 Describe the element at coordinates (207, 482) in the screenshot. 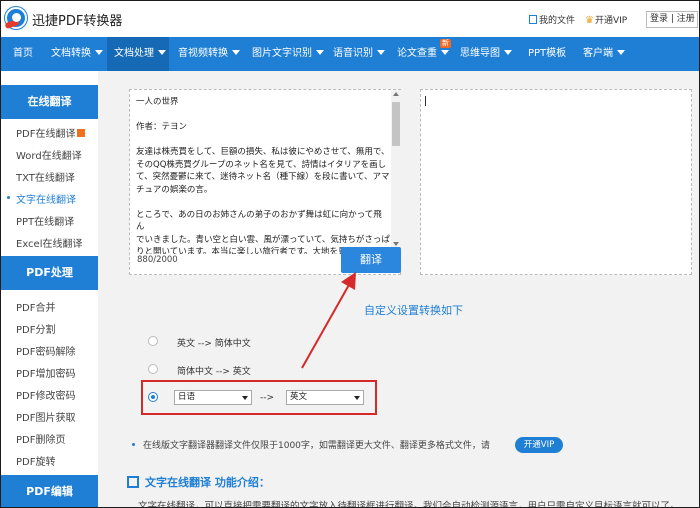

I see `intro-title: 文字在线翻译 功能介绍：` at that location.